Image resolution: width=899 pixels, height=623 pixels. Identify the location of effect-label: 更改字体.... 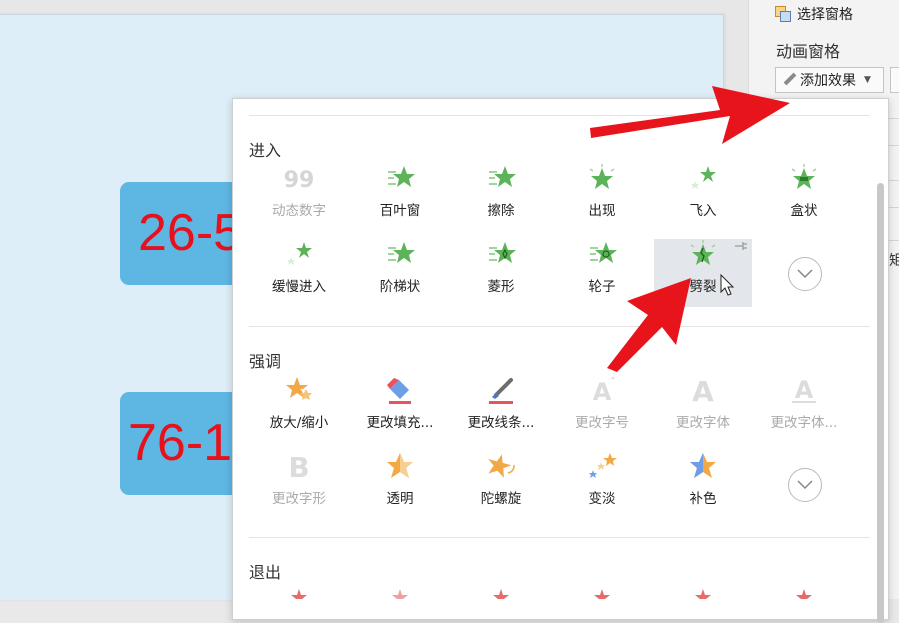
(804, 423).